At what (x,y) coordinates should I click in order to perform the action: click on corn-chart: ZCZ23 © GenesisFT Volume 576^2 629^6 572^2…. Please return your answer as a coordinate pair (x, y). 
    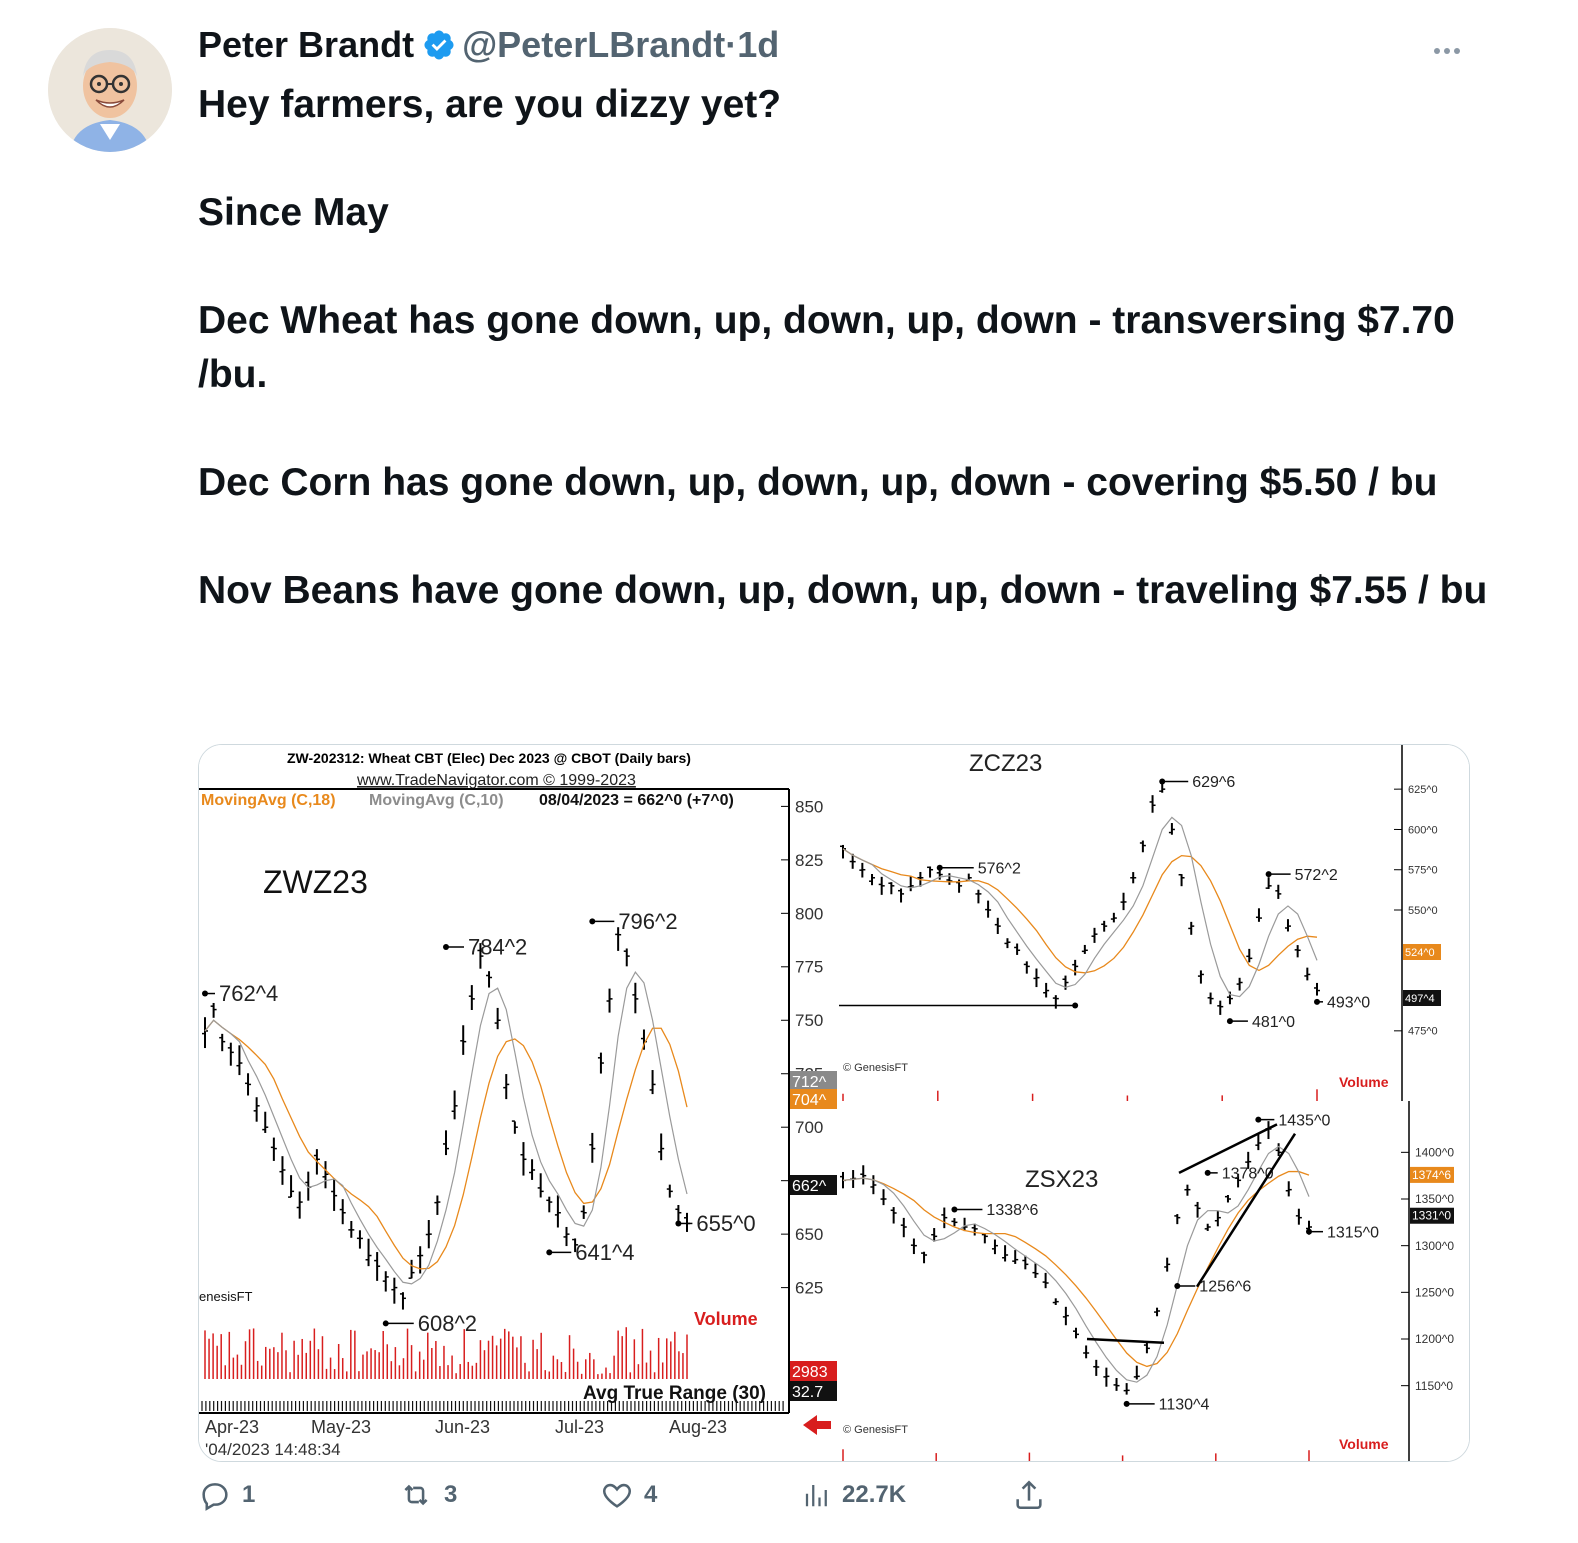
    Looking at the image, I should click on (1154, 923).